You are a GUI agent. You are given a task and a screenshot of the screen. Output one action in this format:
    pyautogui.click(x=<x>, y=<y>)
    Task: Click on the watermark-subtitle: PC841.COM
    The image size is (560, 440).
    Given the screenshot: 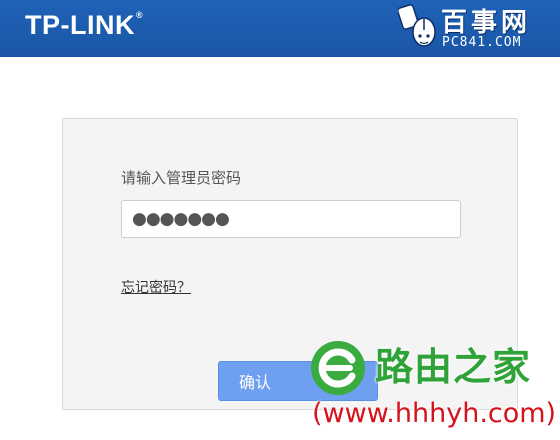 What is the action you would take?
    pyautogui.click(x=482, y=42)
    